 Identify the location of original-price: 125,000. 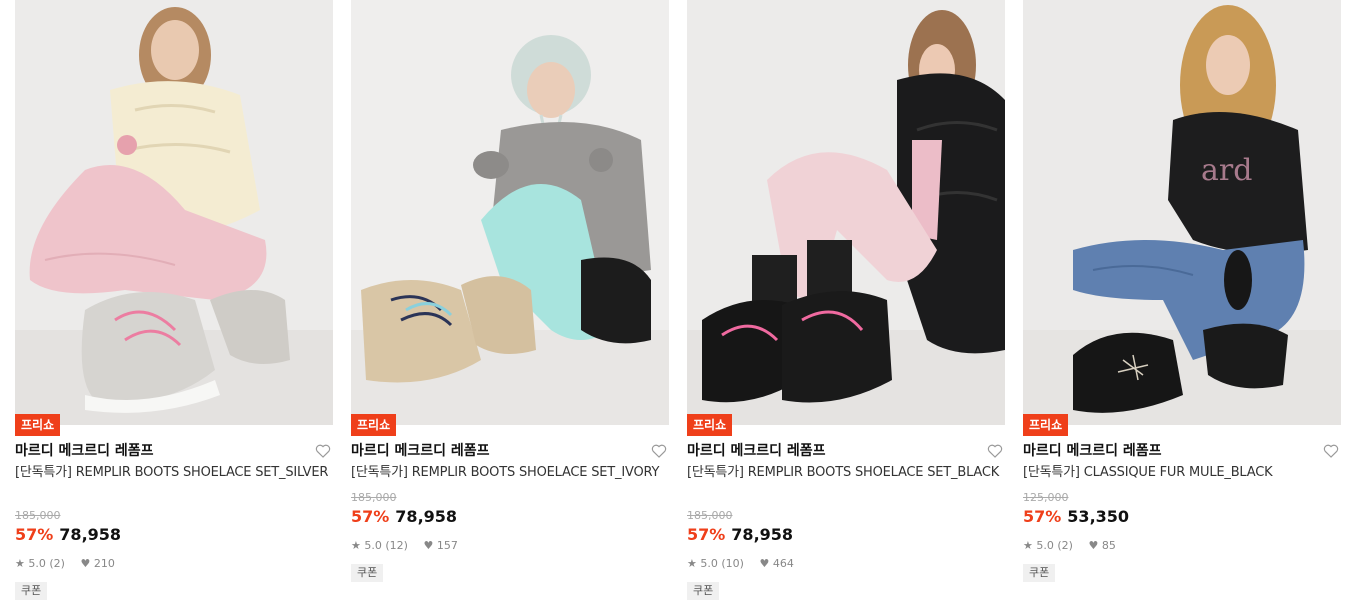
(1046, 497).